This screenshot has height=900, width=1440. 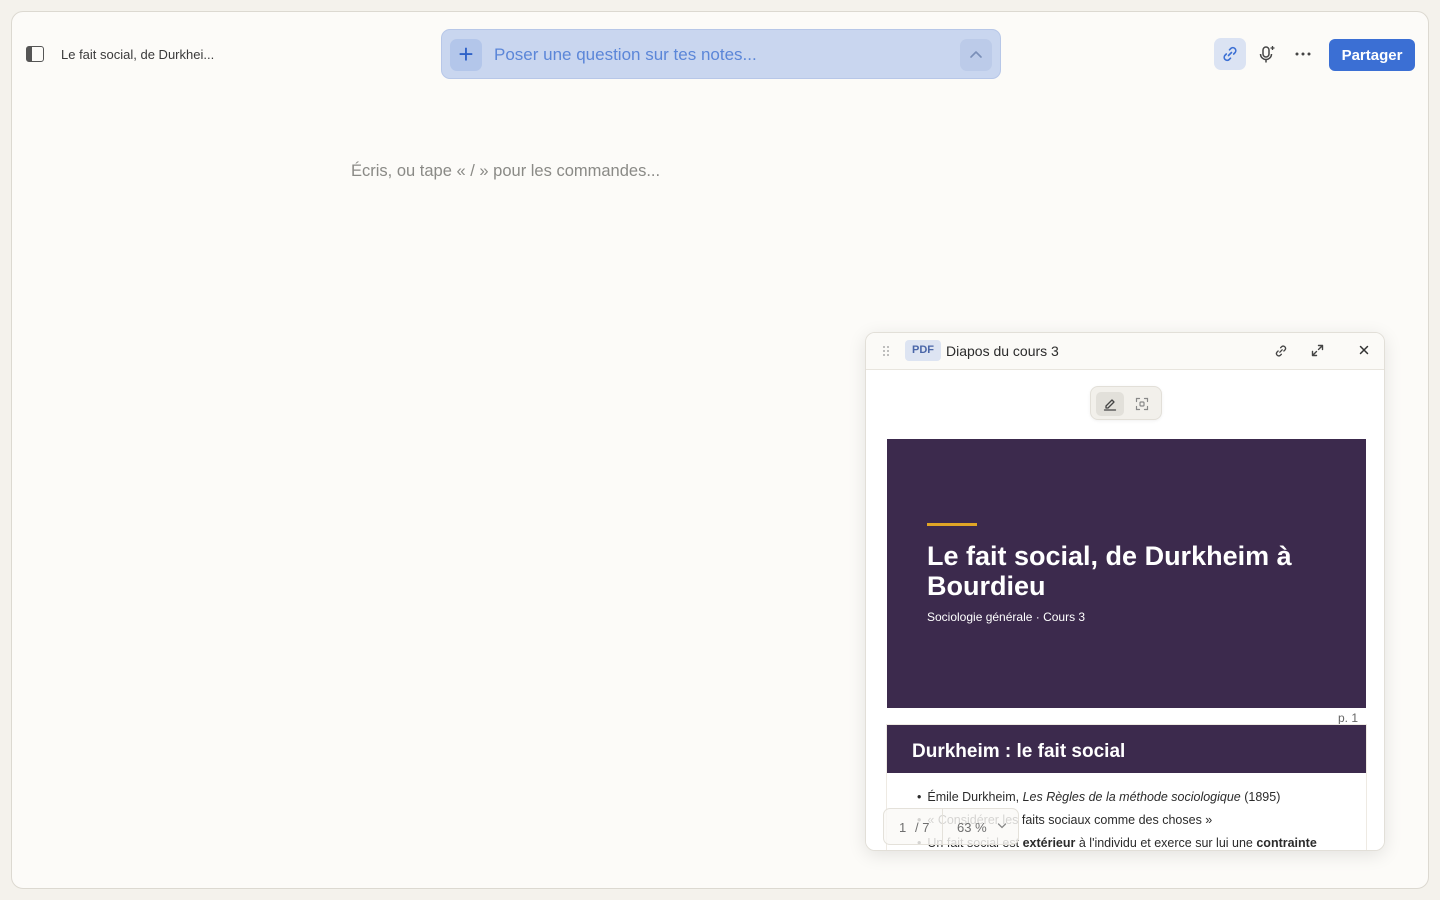 What do you see at coordinates (1126, 403) in the screenshot?
I see `pdf-mode-toggle` at bounding box center [1126, 403].